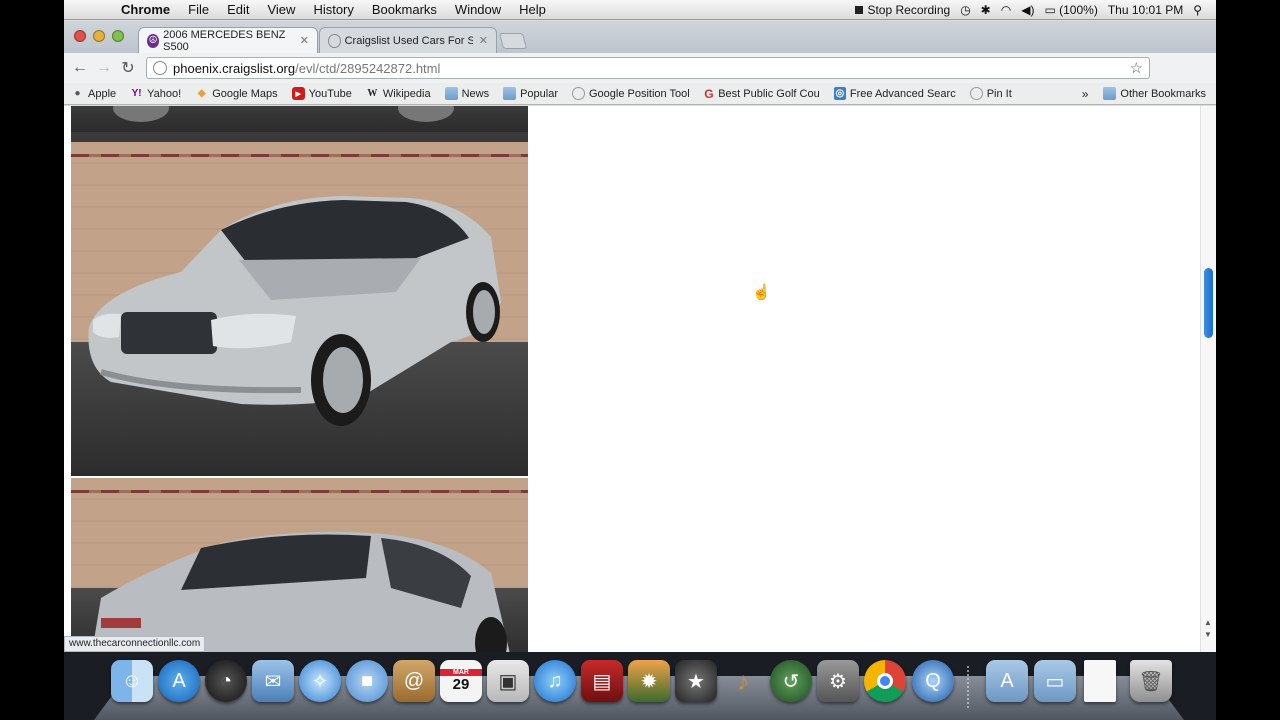 The width and height of the screenshot is (1280, 720). What do you see at coordinates (77, 93) in the screenshot?
I see `apple-icon: ●` at bounding box center [77, 93].